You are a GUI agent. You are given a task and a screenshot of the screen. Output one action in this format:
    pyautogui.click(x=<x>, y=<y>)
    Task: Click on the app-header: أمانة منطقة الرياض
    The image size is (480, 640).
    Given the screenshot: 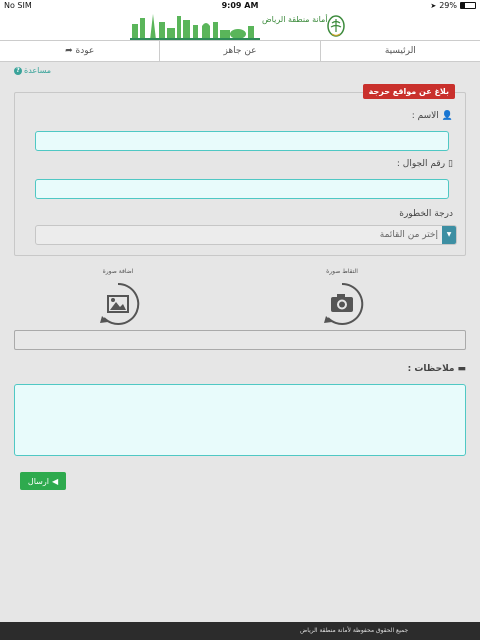 What is the action you would take?
    pyautogui.click(x=240, y=26)
    